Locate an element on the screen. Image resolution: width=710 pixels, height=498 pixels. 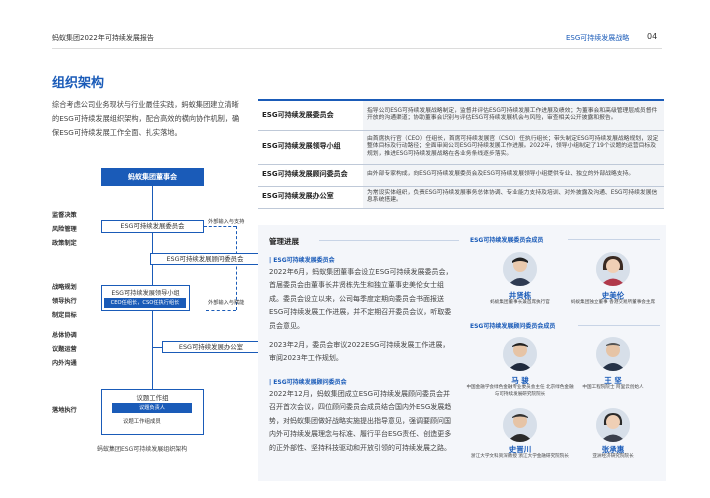
leading-group-sub: CEO任组长，CSO任执行组长 is located at coordinates (145, 303).